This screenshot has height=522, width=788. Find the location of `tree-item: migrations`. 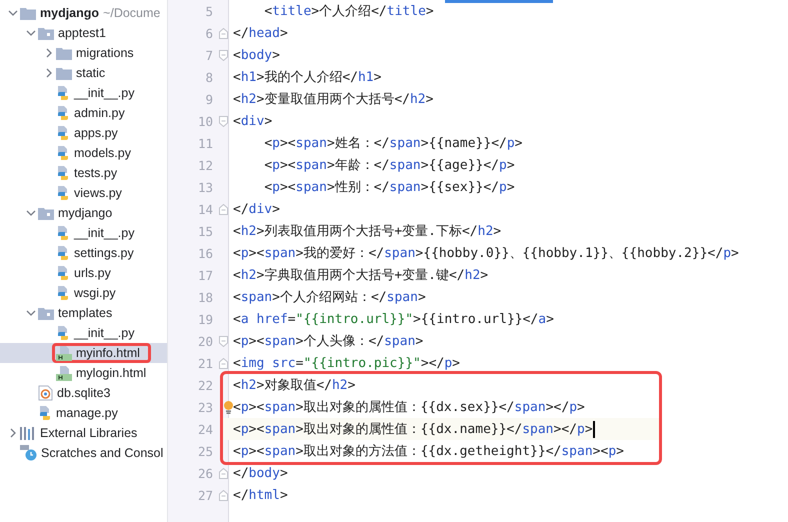

tree-item: migrations is located at coordinates (105, 53).